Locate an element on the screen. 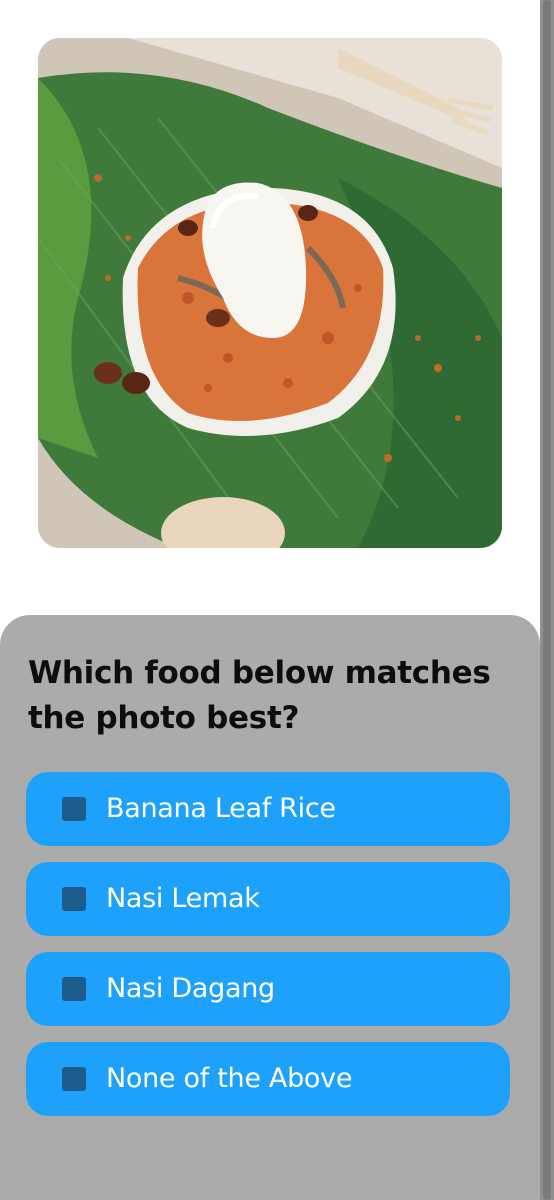 The image size is (554, 1200). answer-option-banana-leaf-rice: Banana Leaf Rice is located at coordinates (268, 809).